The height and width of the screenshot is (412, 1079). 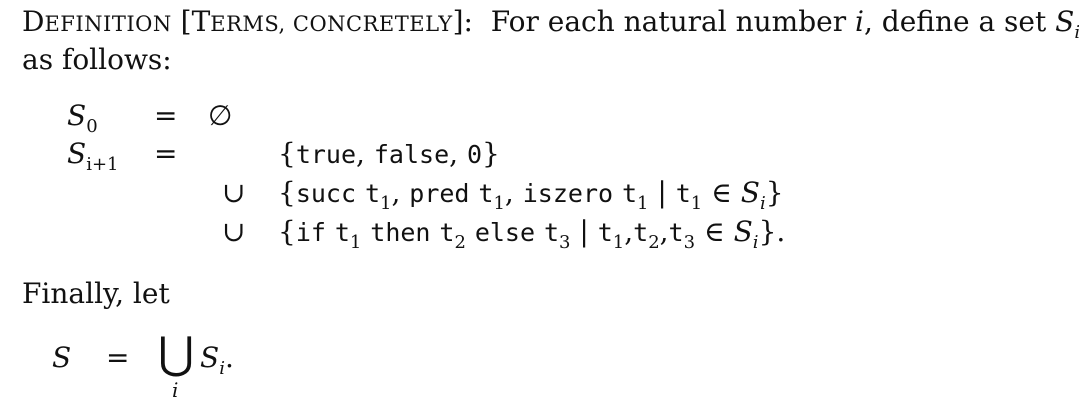 I want to click on big-union-index: i, so click(x=175, y=390).